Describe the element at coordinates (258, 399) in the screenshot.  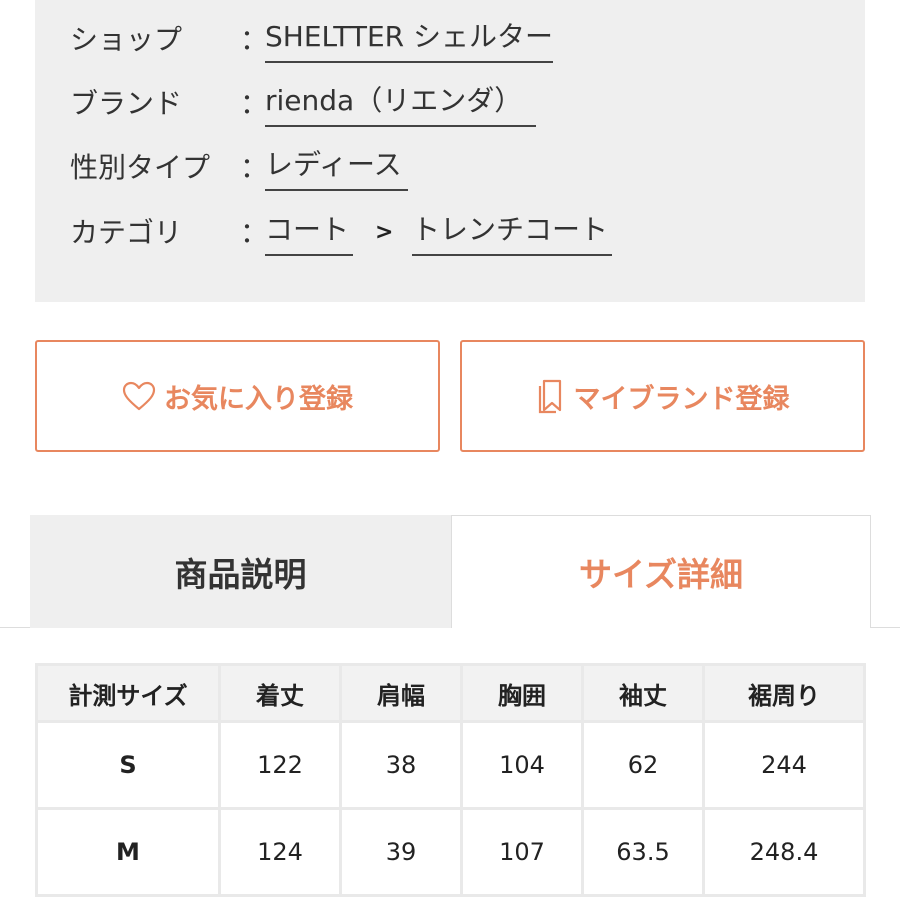
I see `favorite-button-label: お気に入り登録` at that location.